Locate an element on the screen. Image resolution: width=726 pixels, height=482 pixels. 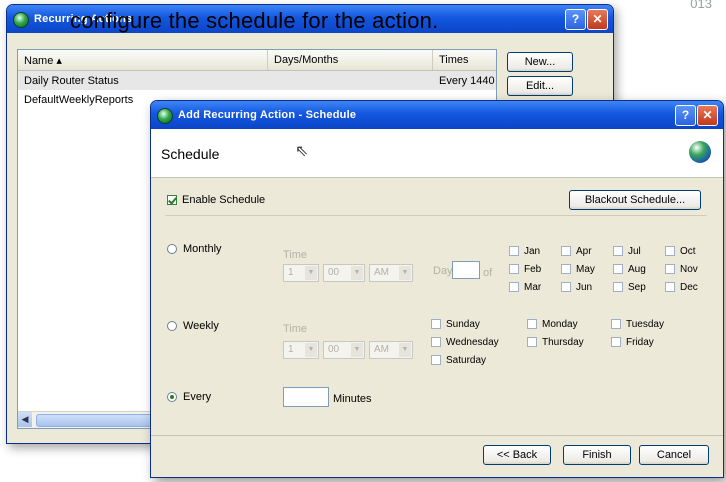
month-mar-checkbox: Mar is located at coordinates (525, 287).